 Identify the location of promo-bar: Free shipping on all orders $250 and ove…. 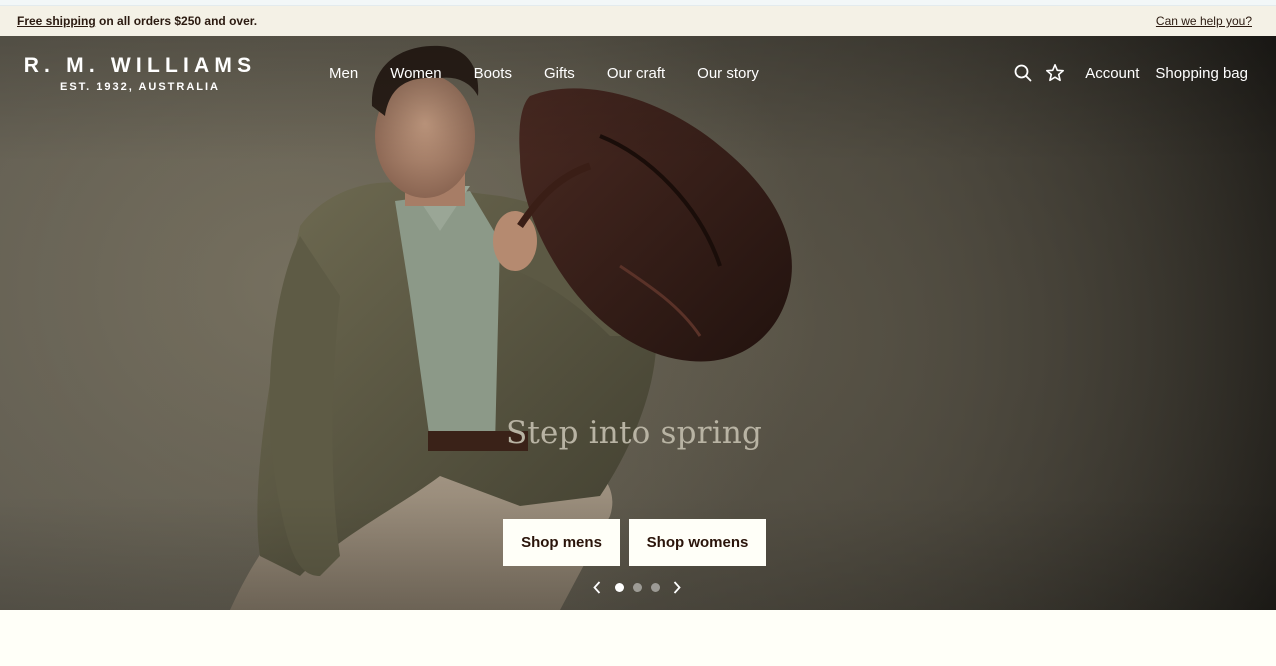
(638, 21).